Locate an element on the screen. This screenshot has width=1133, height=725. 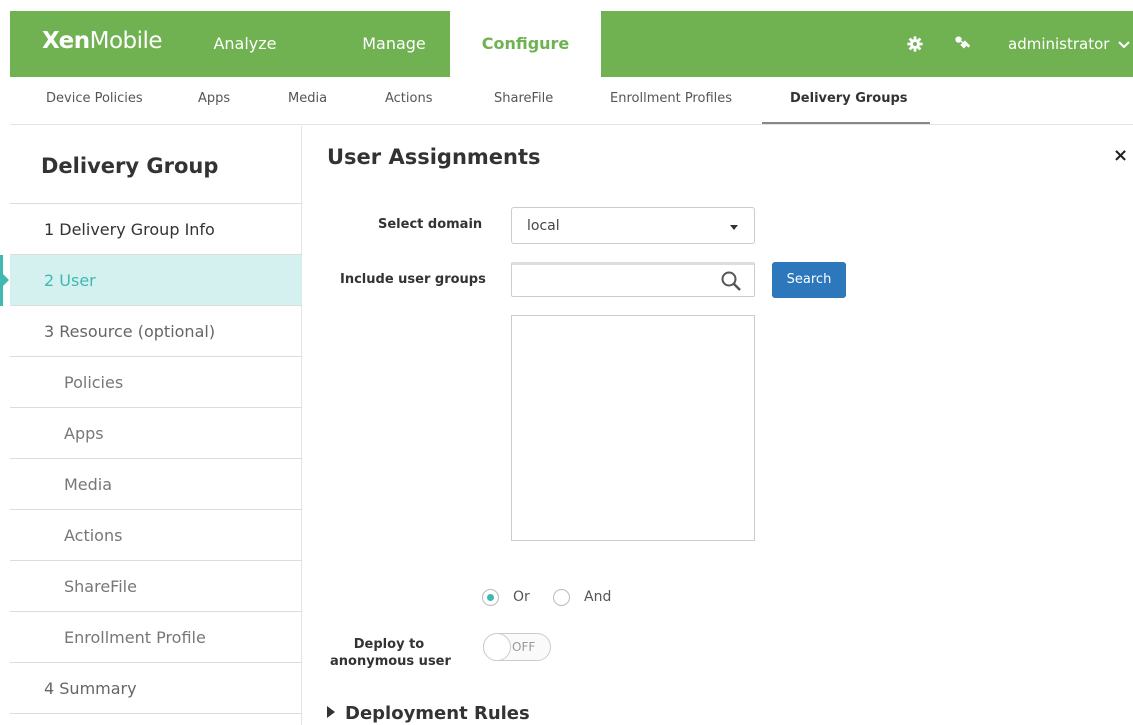
sidebar-item-user: 2 User is located at coordinates (151, 280).